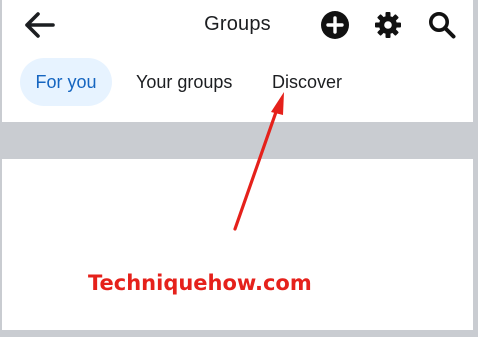  Describe the element at coordinates (200, 283) in the screenshot. I see `watermark-text: Techniquehow.com` at that location.